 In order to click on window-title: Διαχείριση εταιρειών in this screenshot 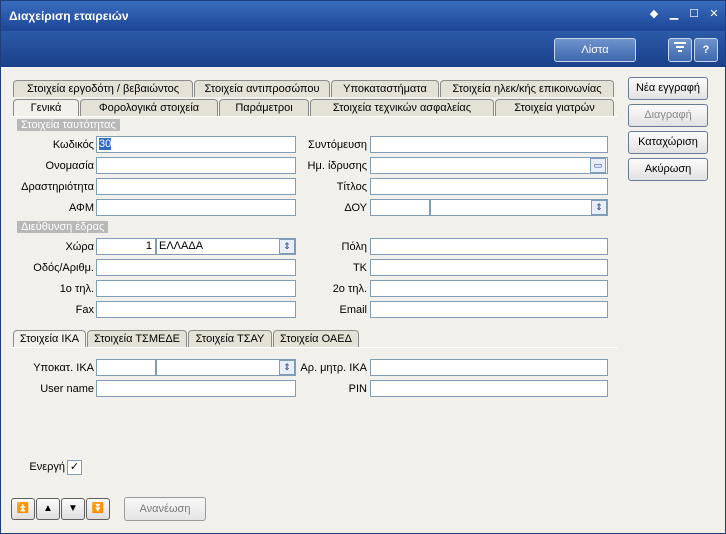, I will do `click(69, 16)`.